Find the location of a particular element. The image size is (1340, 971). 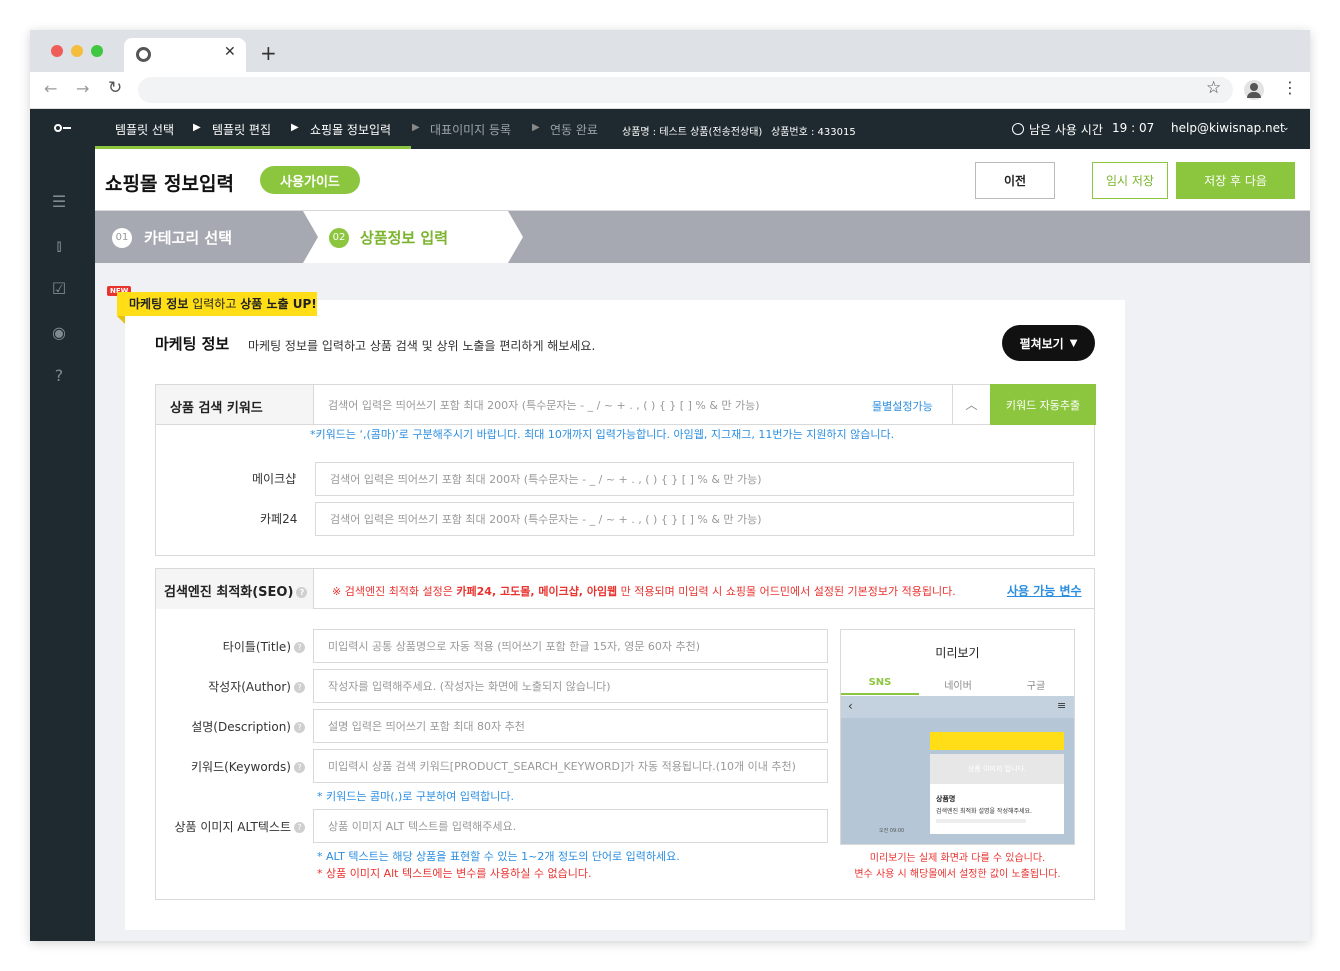

seo-label-title: 타이틀(Title)? is located at coordinates (264, 646).